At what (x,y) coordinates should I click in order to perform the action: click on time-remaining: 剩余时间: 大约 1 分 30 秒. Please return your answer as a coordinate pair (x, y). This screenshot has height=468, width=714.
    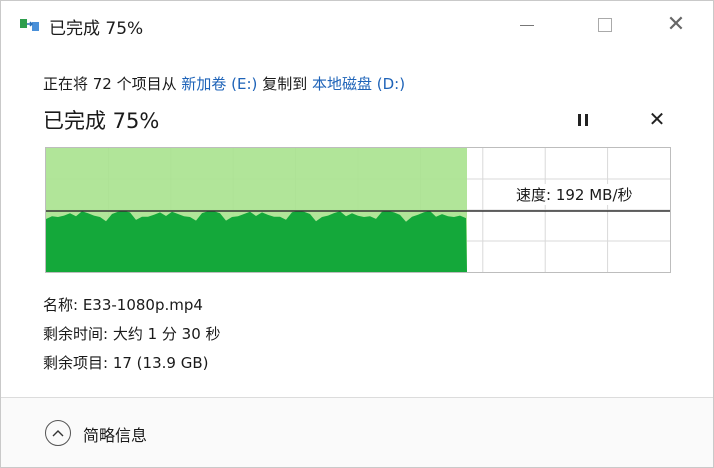
    Looking at the image, I should click on (132, 334).